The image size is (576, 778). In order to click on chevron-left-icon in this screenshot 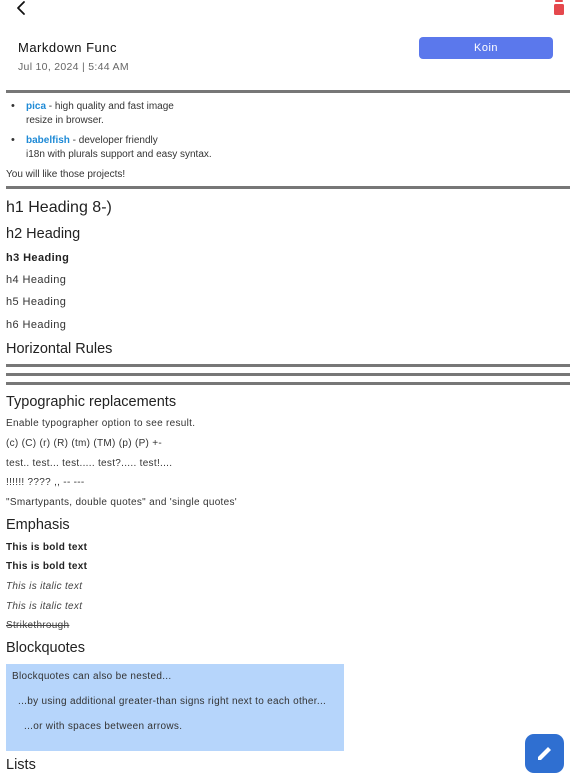, I will do `click(22, 9)`.